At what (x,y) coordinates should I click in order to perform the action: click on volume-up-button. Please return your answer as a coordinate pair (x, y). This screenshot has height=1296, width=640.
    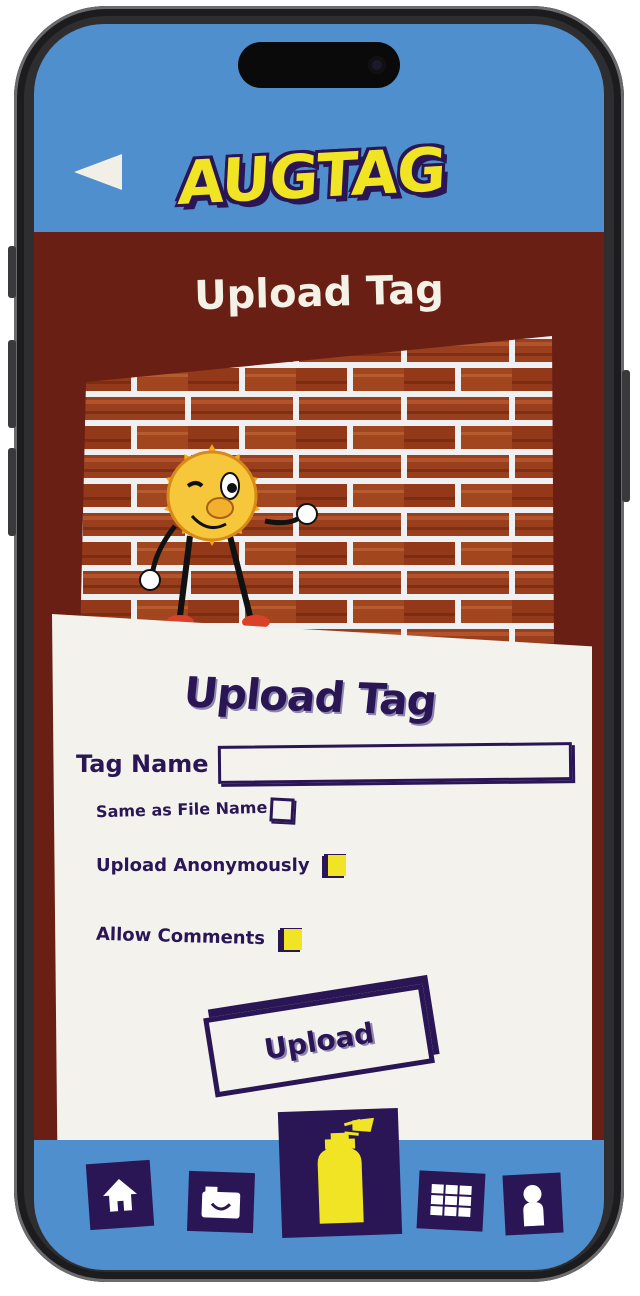
    Looking at the image, I should click on (12, 384).